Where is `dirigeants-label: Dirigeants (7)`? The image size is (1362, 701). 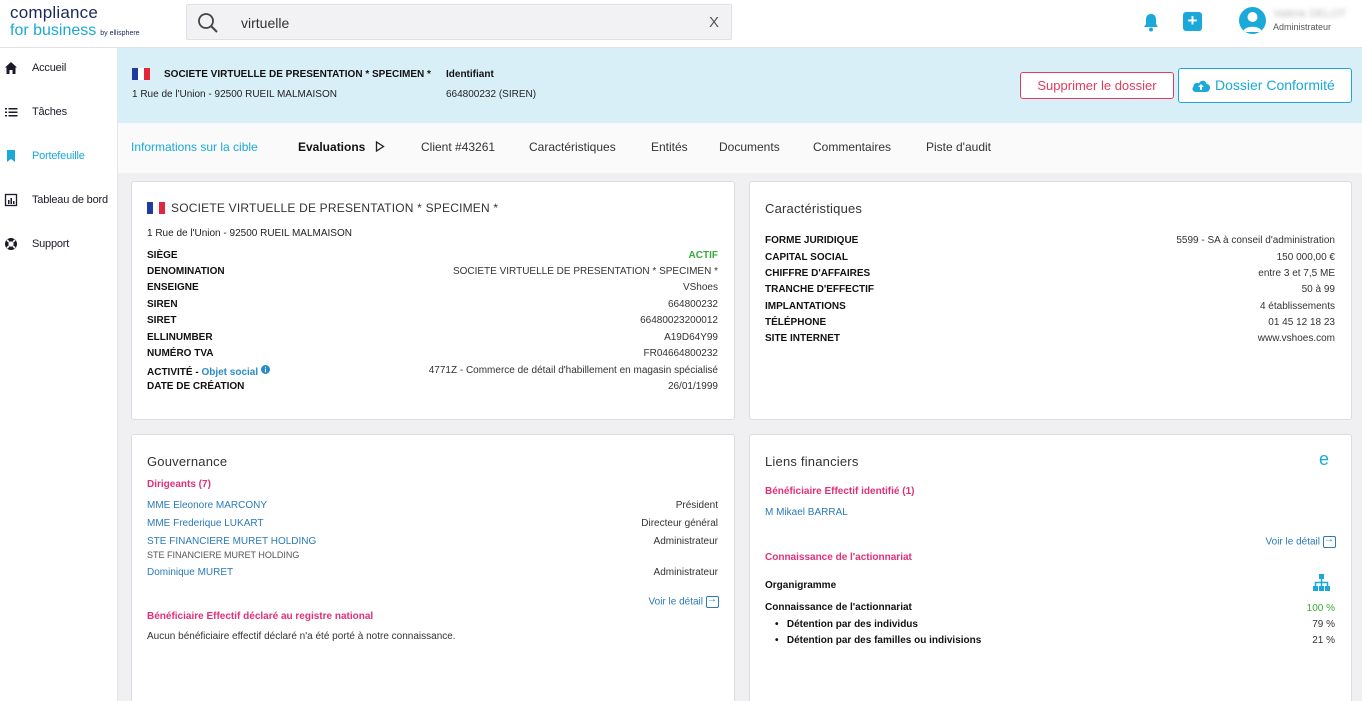
dirigeants-label: Dirigeants (7) is located at coordinates (179, 484).